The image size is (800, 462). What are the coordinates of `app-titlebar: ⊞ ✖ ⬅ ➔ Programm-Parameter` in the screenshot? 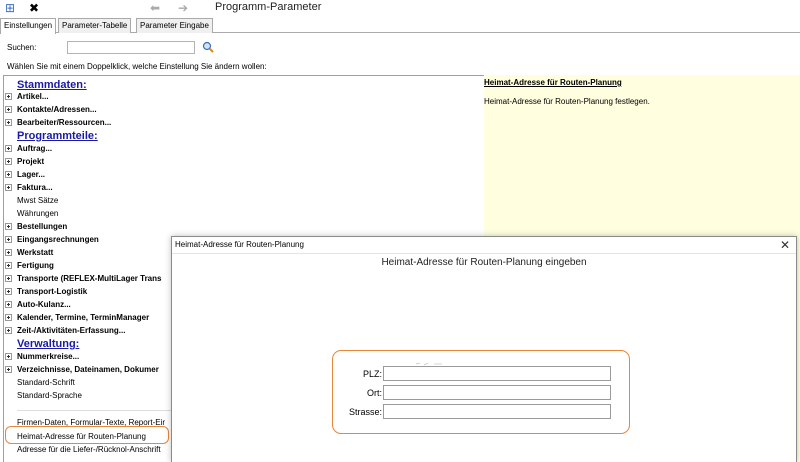 It's located at (400, 8).